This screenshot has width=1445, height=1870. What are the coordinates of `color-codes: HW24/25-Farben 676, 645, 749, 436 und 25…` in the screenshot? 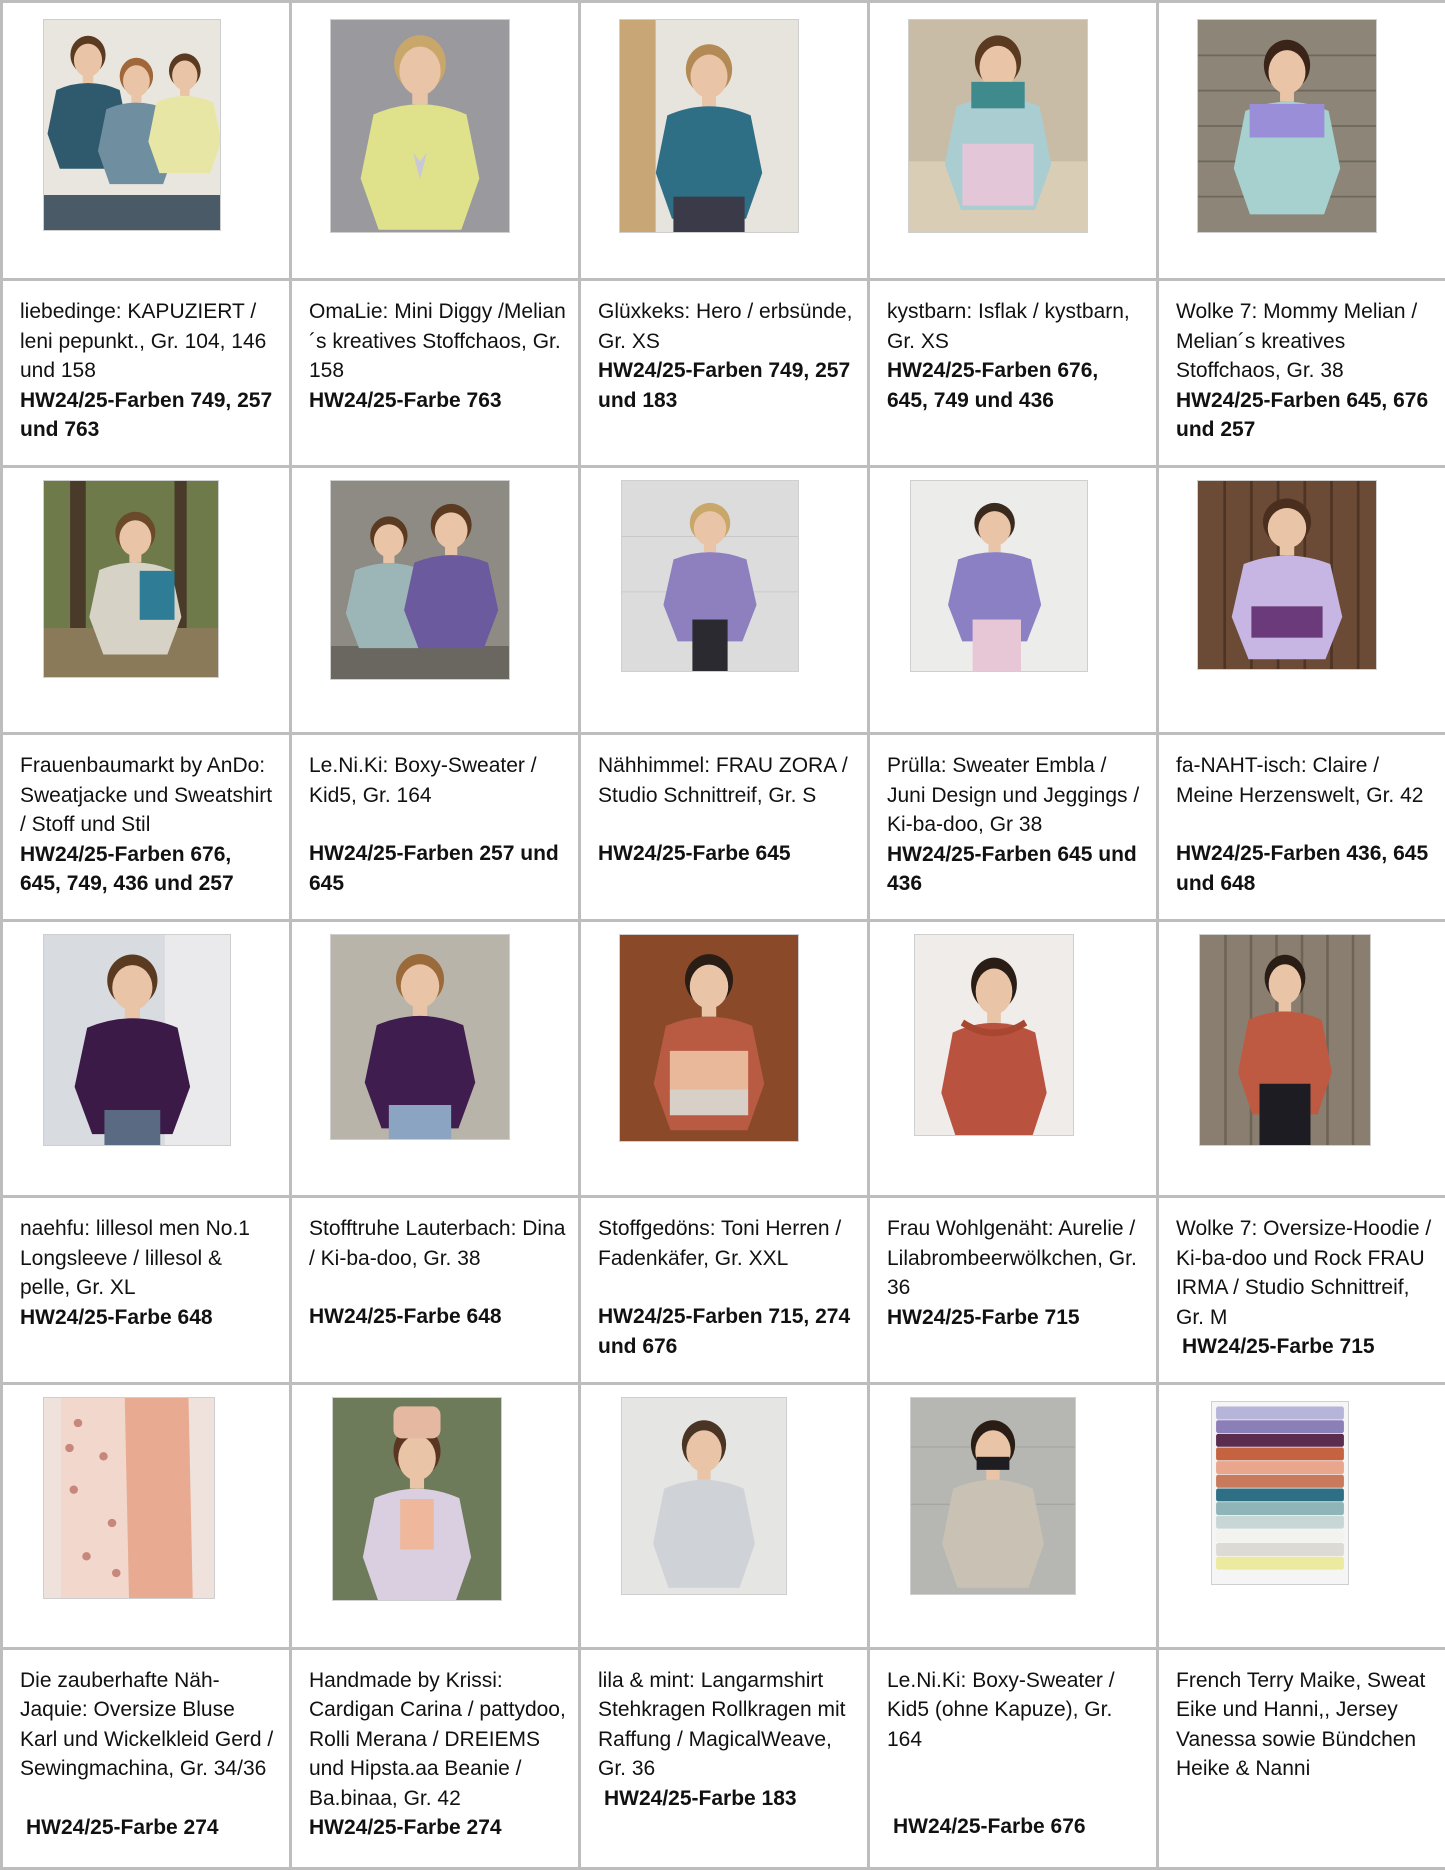 It's located at (127, 869).